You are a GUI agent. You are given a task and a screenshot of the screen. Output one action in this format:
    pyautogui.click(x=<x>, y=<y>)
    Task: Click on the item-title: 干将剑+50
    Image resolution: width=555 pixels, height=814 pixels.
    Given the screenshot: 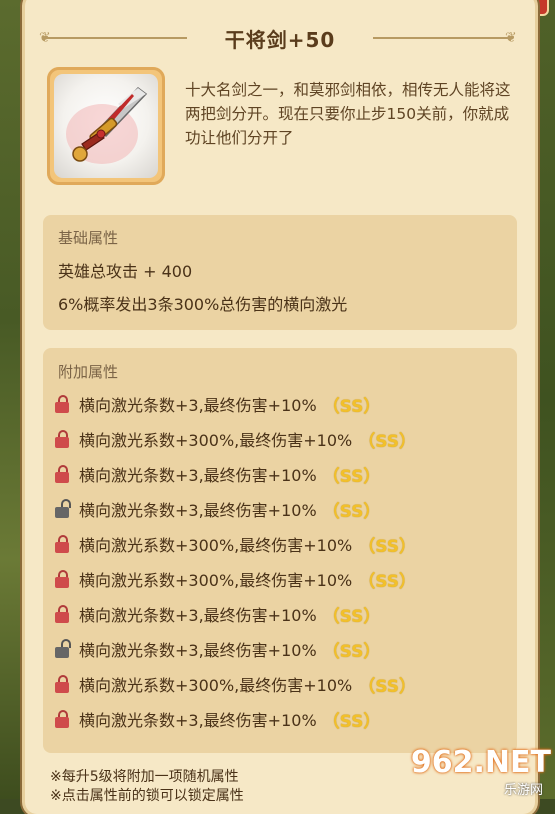 What is the action you would take?
    pyautogui.click(x=280, y=39)
    